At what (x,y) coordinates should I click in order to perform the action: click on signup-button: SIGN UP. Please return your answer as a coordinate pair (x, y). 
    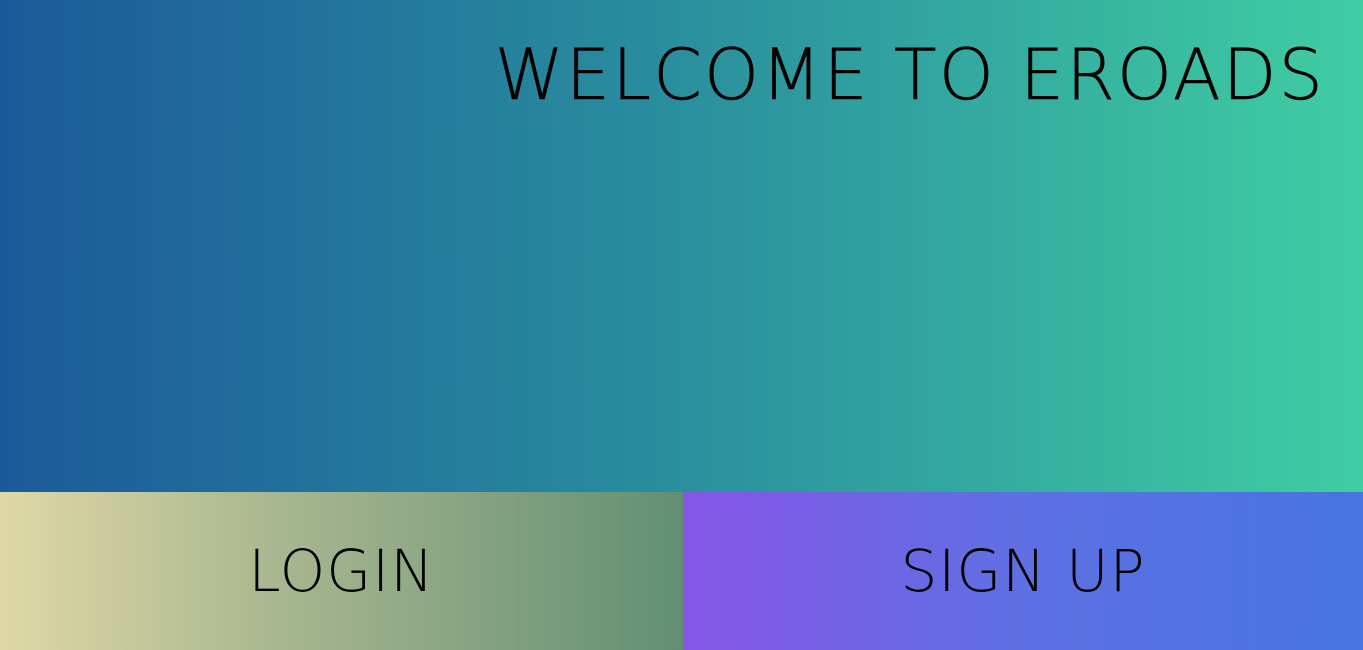
    Looking at the image, I should click on (1023, 571).